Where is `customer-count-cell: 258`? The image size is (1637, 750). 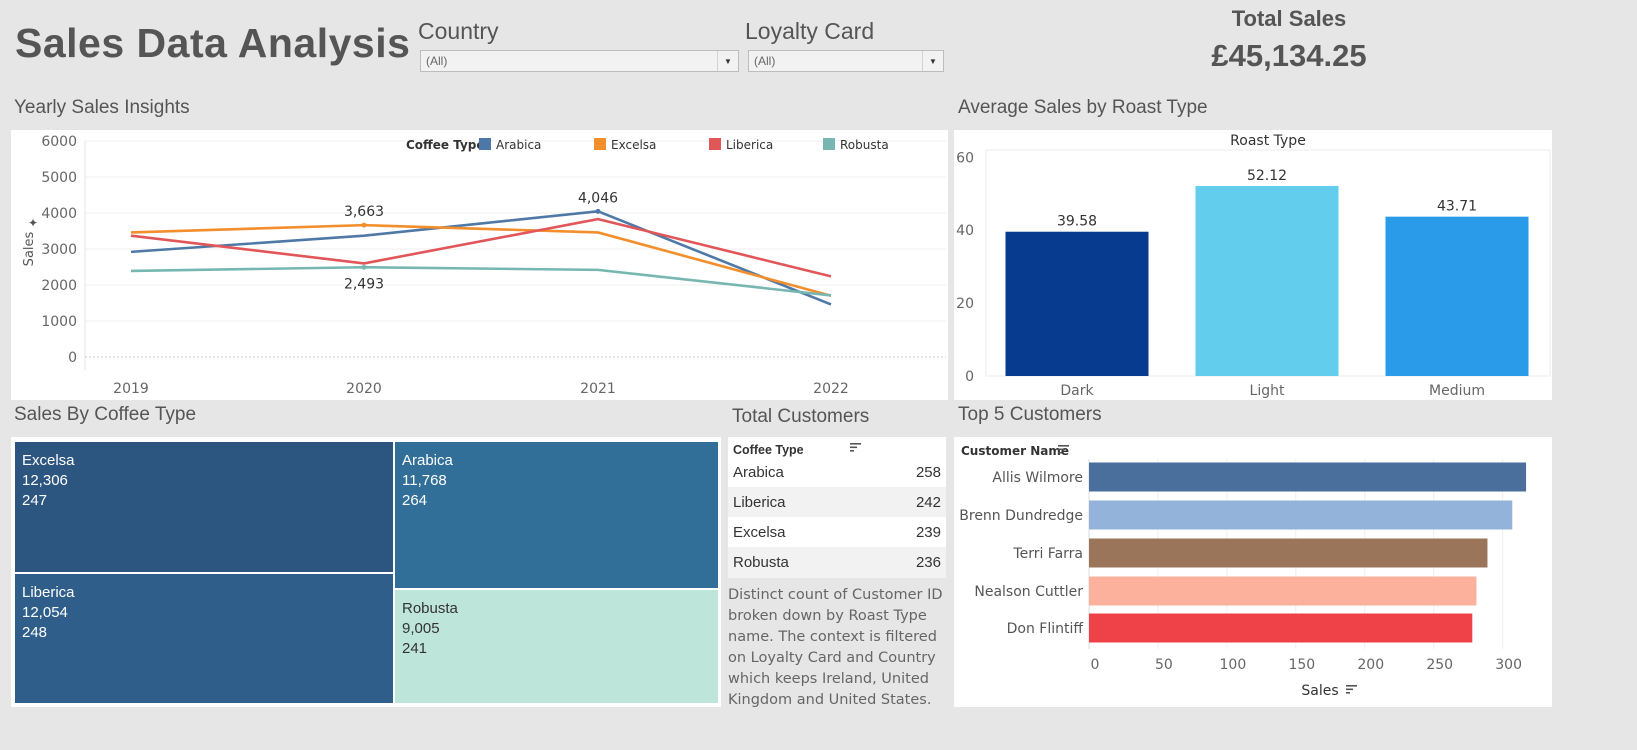
customer-count-cell: 258 is located at coordinates (928, 472).